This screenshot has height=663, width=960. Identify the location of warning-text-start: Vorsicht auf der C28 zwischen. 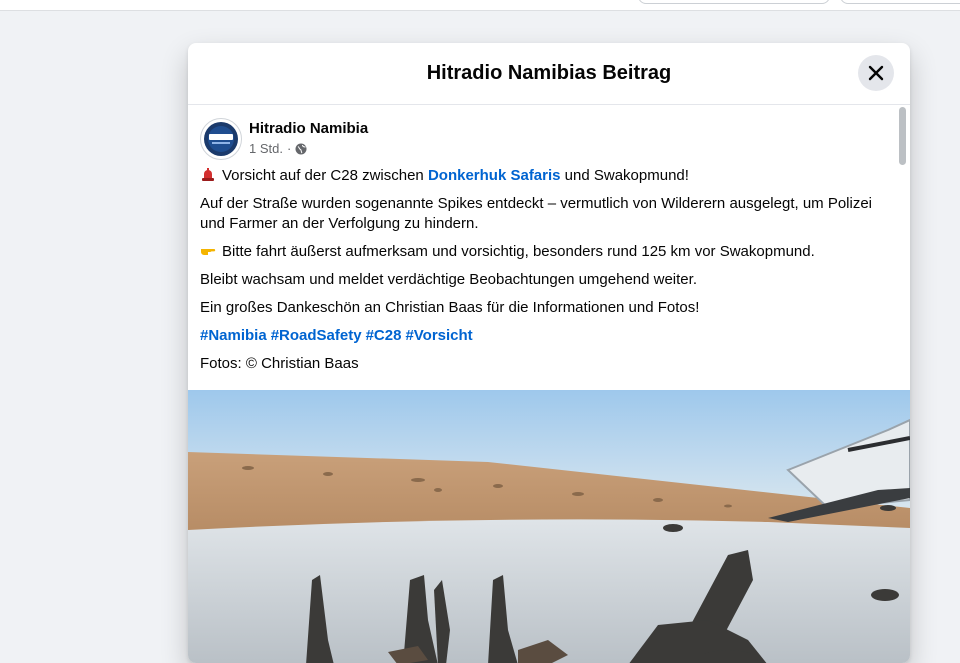
(323, 175).